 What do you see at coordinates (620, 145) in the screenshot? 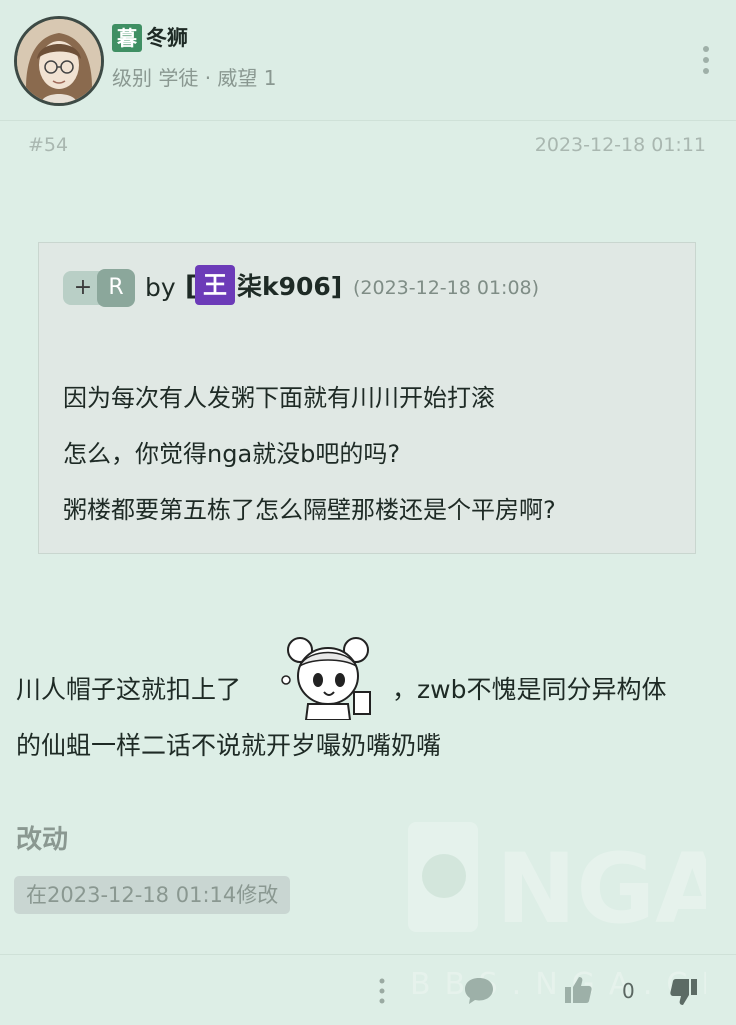
I see `post-timestamp: 2023-12-18 01:11` at bounding box center [620, 145].